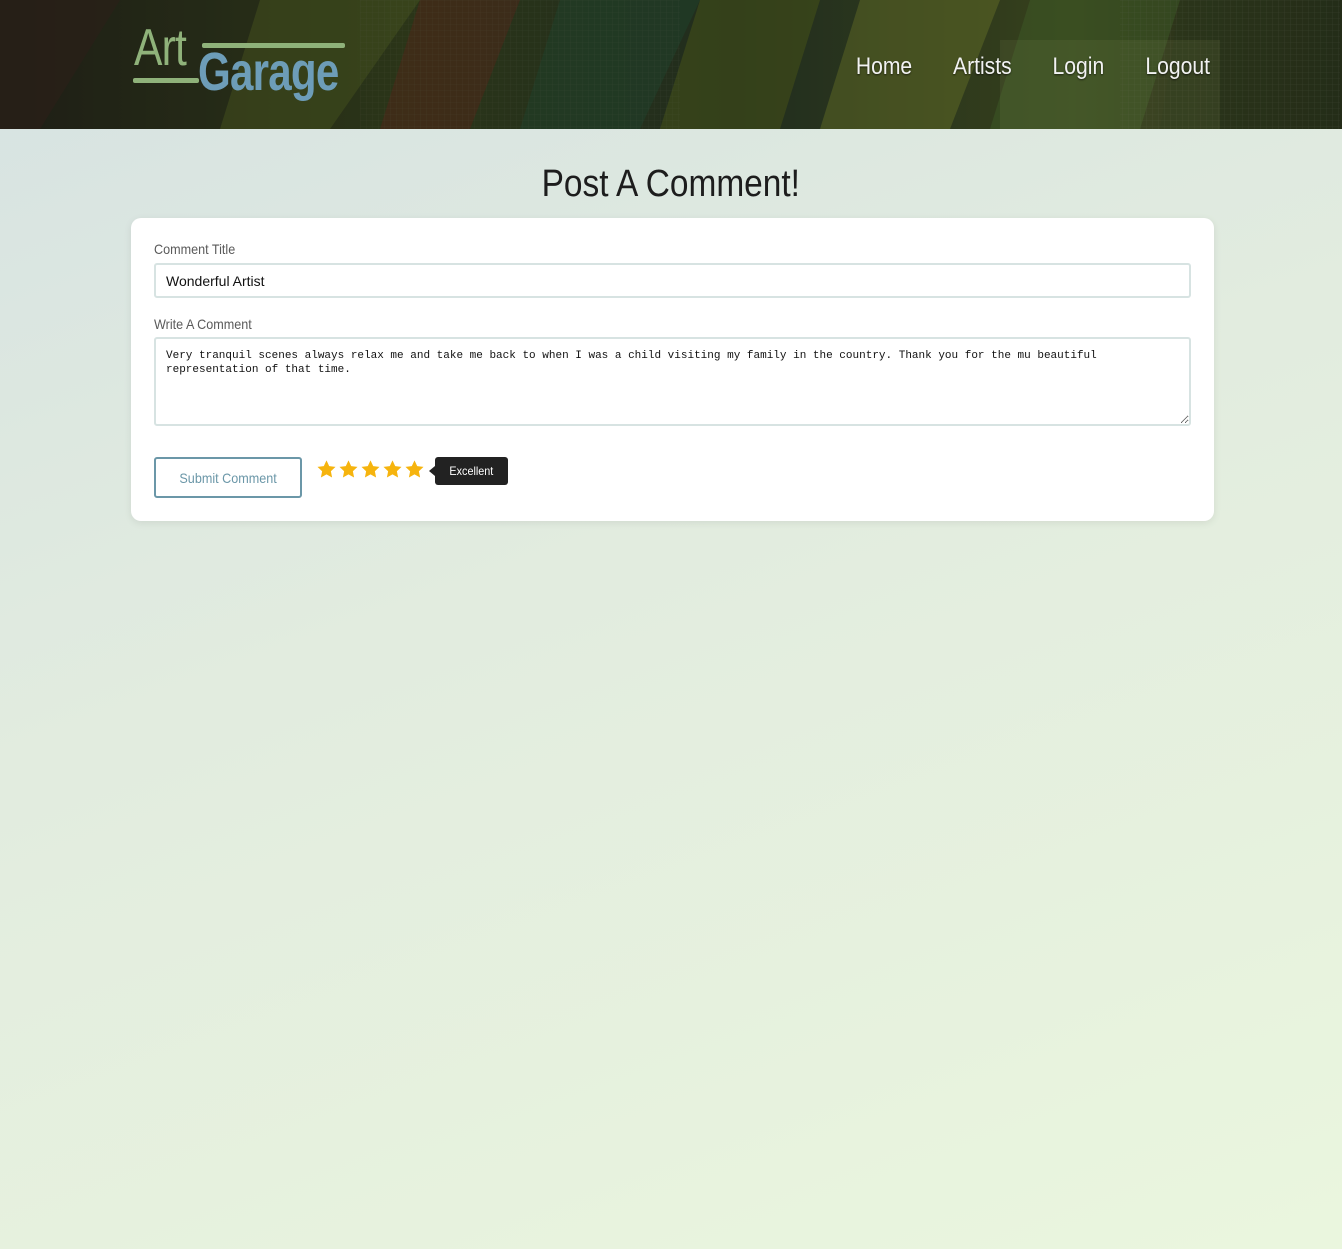 This screenshot has height=1249, width=1342. I want to click on tooltip-arrow, so click(432, 471).